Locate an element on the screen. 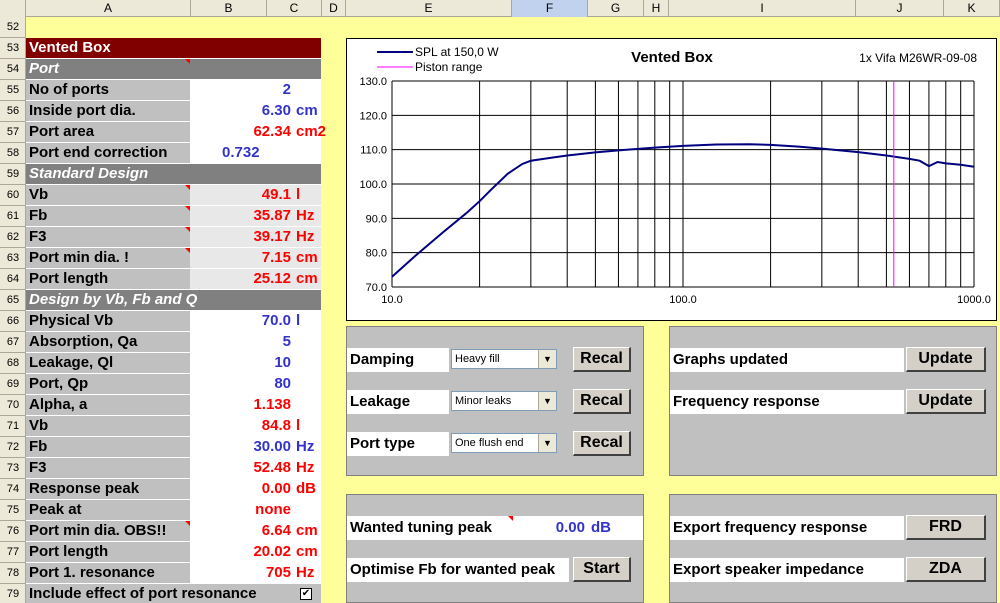  column-header-b: B is located at coordinates (229, 8).